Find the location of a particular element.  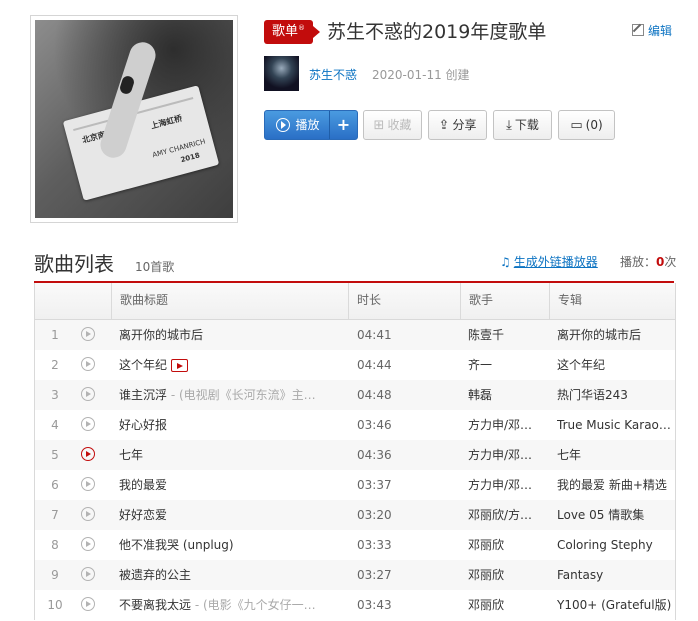

song-number: 3 is located at coordinates (55, 395).